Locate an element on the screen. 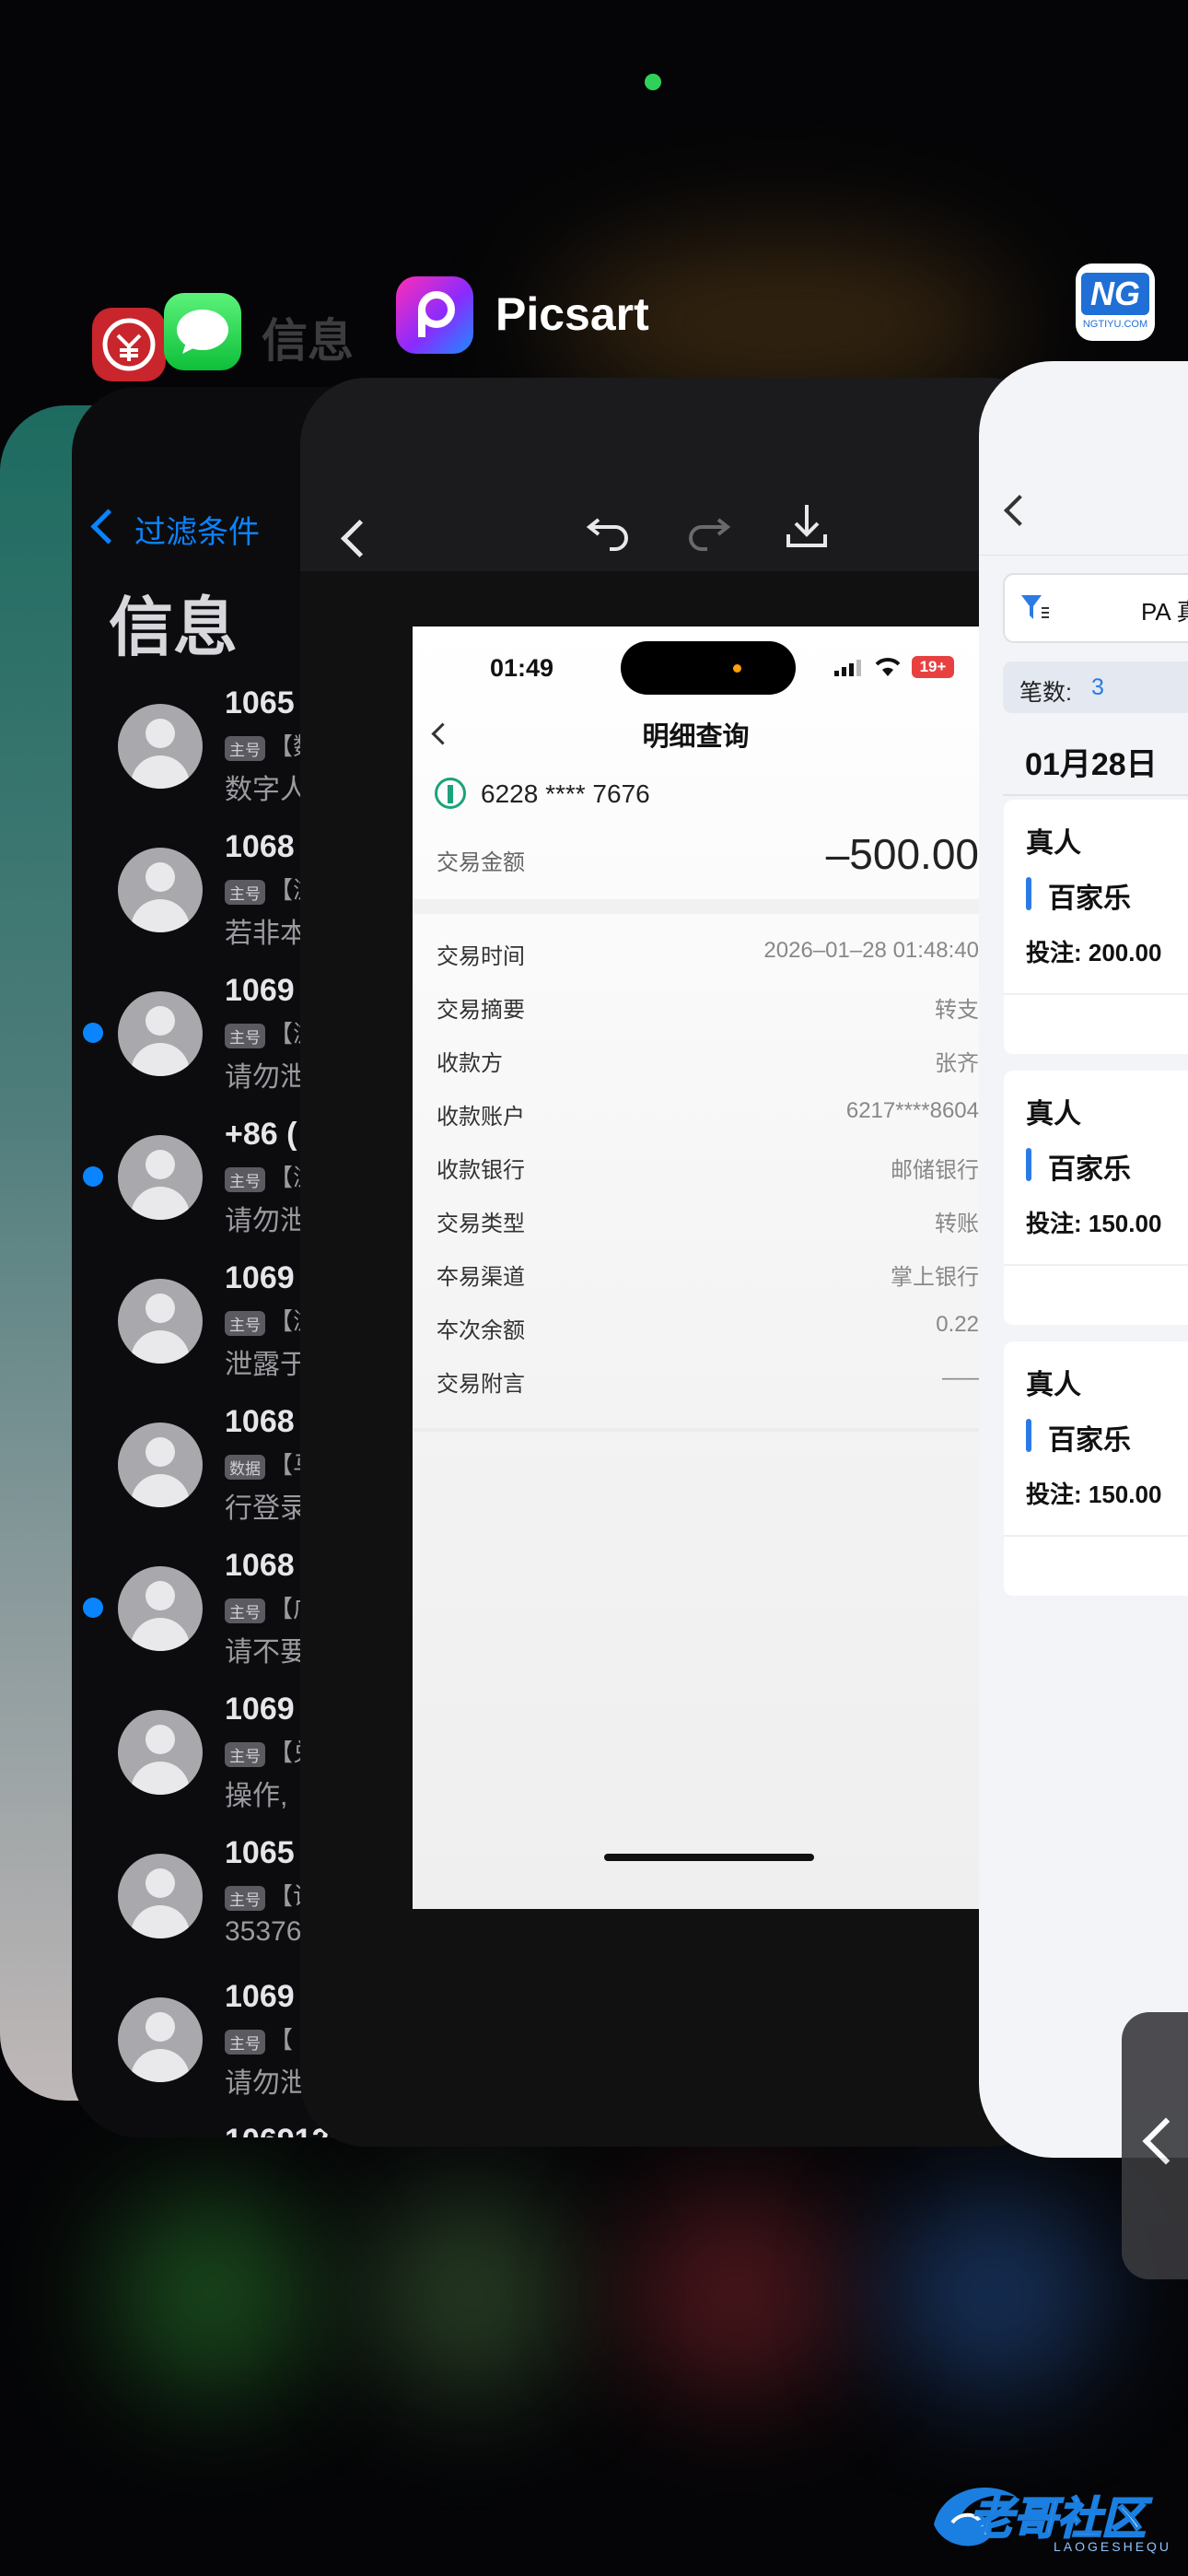  handle-chevron-icon is located at coordinates (1165, 2141).